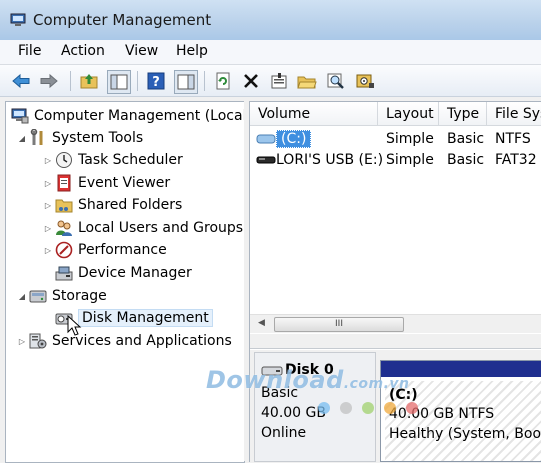 The height and width of the screenshot is (463, 541). I want to click on users-icon, so click(64, 228).